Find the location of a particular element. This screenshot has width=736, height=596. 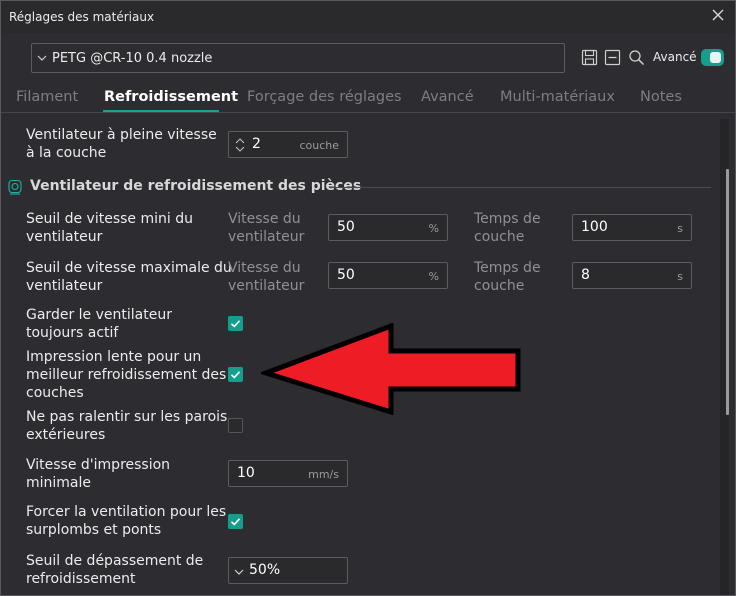

full-fan-layer-value: 2 is located at coordinates (256, 144).